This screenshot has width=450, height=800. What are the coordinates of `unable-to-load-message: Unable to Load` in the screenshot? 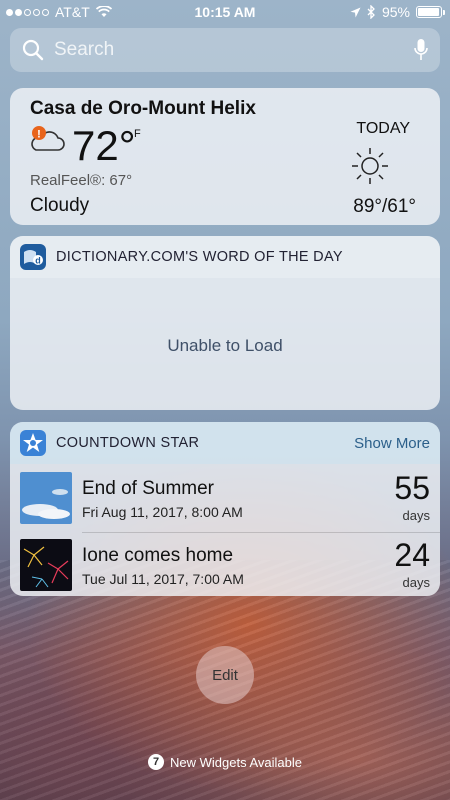 It's located at (225, 345).